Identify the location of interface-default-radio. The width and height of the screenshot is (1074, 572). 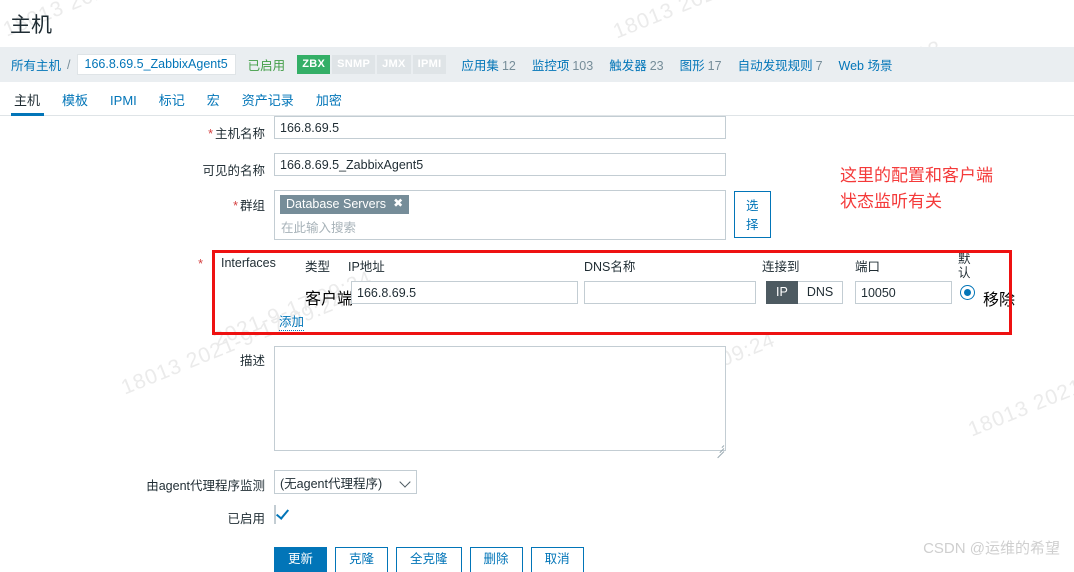
(967, 295).